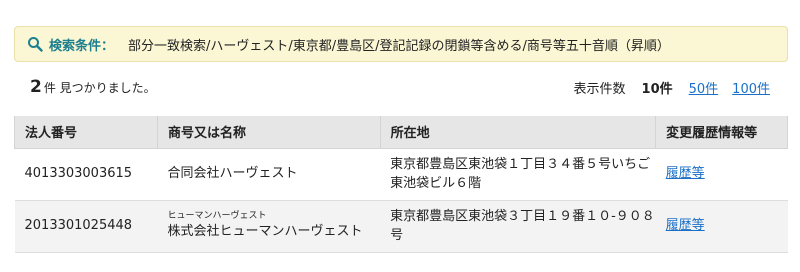  What do you see at coordinates (657, 89) in the screenshot?
I see `per-page-current: 10件` at bounding box center [657, 89].